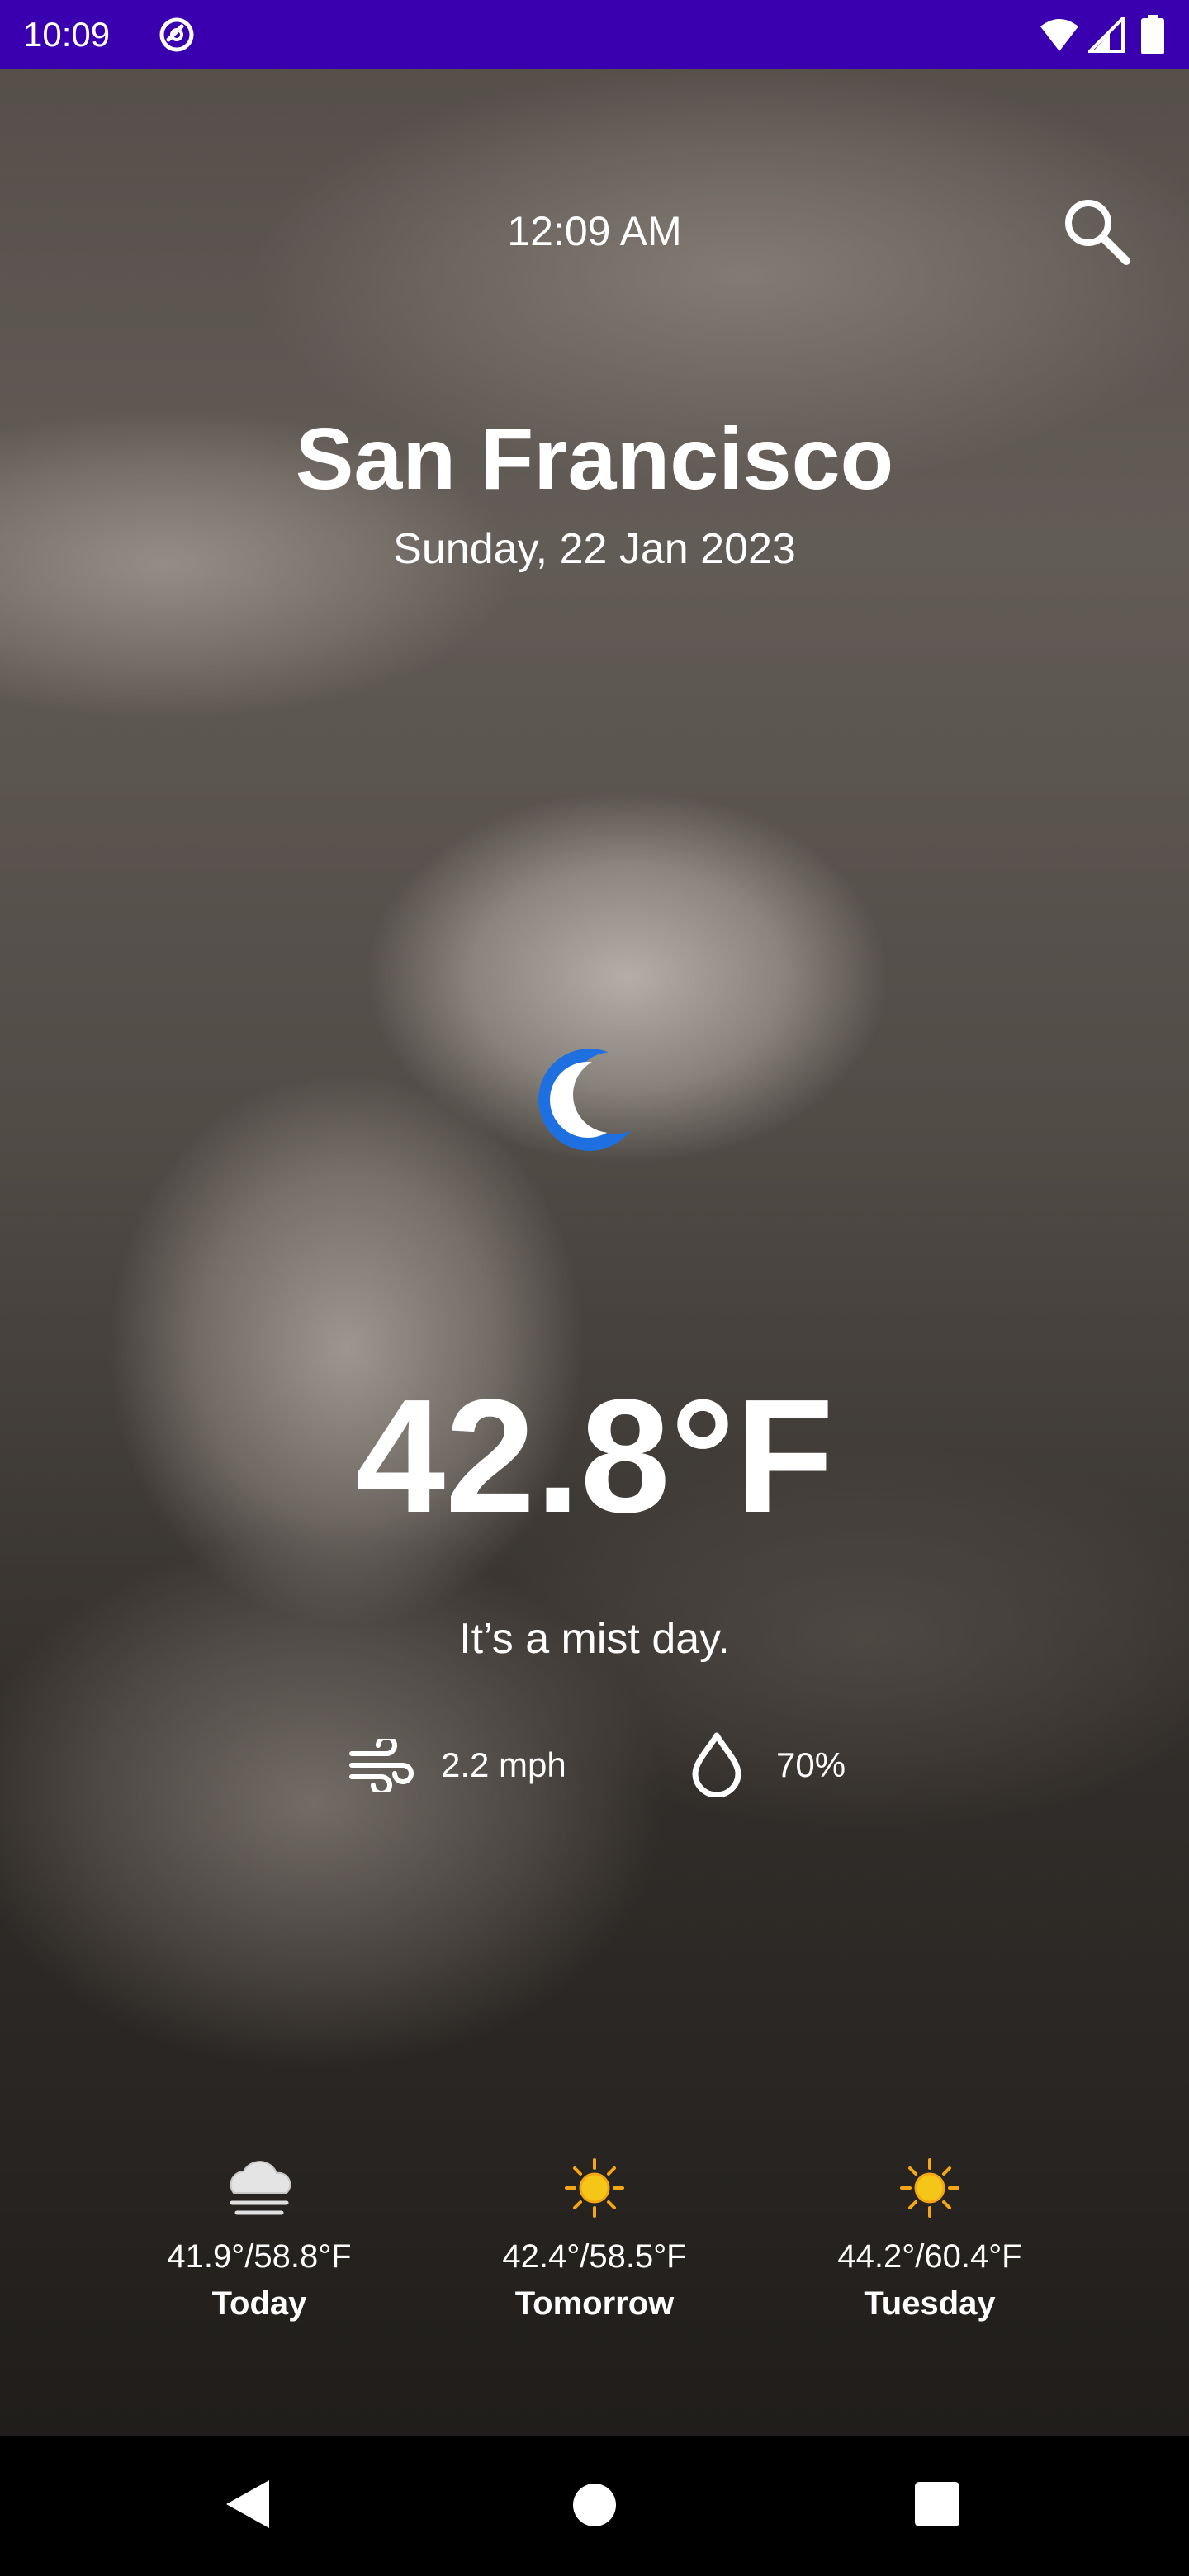 This screenshot has height=2576, width=1189. What do you see at coordinates (594, 459) in the screenshot?
I see `city-name: San Francisco` at bounding box center [594, 459].